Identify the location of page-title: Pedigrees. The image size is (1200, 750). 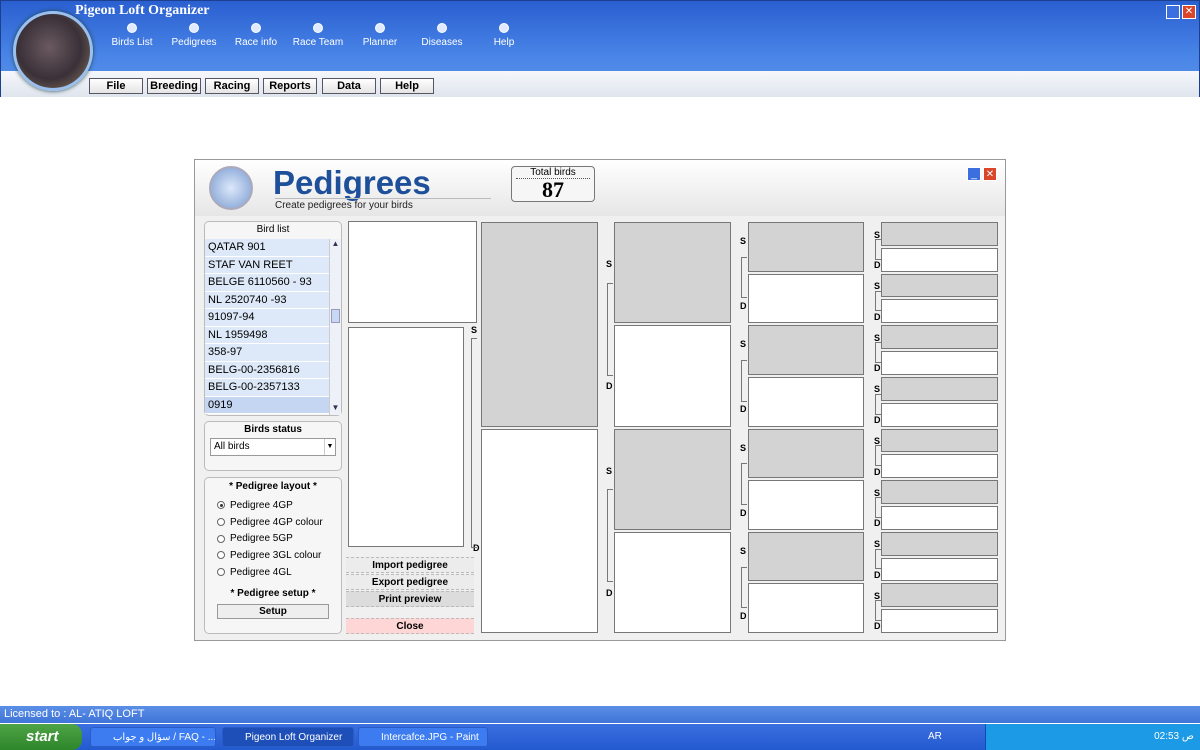
(352, 182).